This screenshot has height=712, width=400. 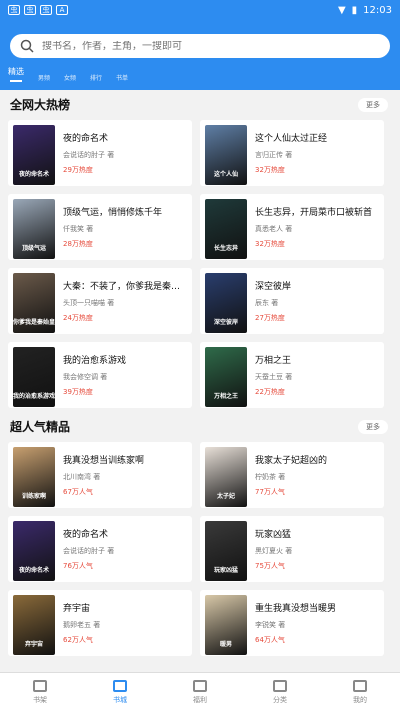 What do you see at coordinates (34, 477) in the screenshot?
I see `book-cover: 训练家啊` at bounding box center [34, 477].